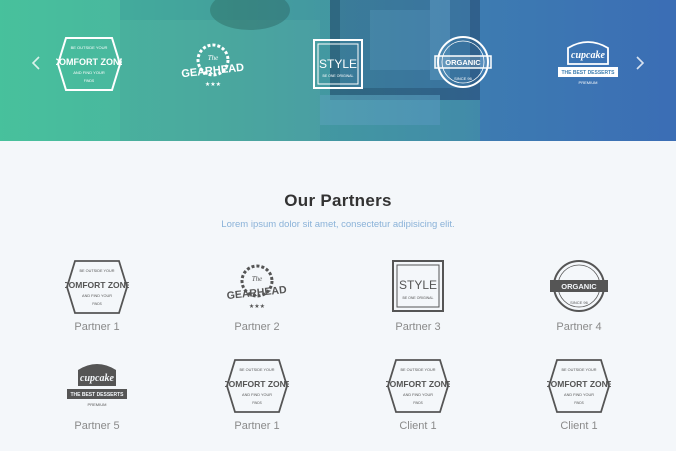  What do you see at coordinates (36, 63) in the screenshot?
I see `chevron-left-icon` at bounding box center [36, 63].